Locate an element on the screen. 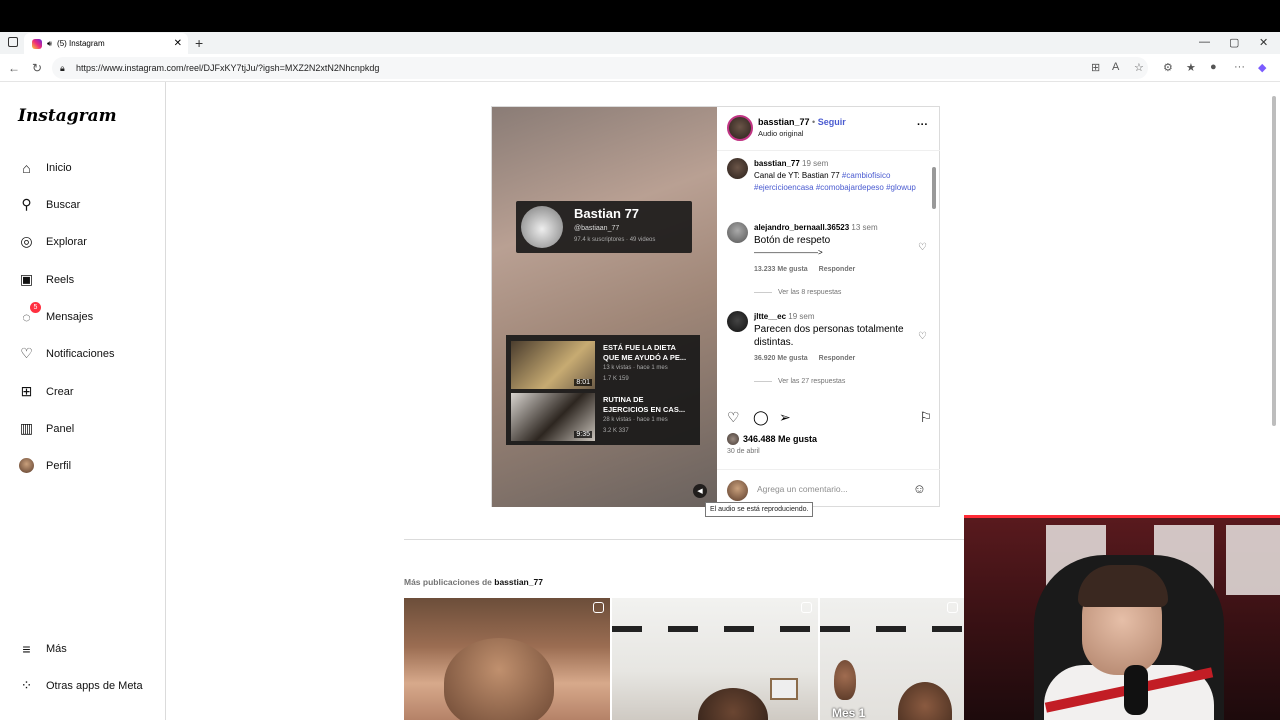 This screenshot has height=720, width=1280. tab-actions-icon is located at coordinates (13, 42).